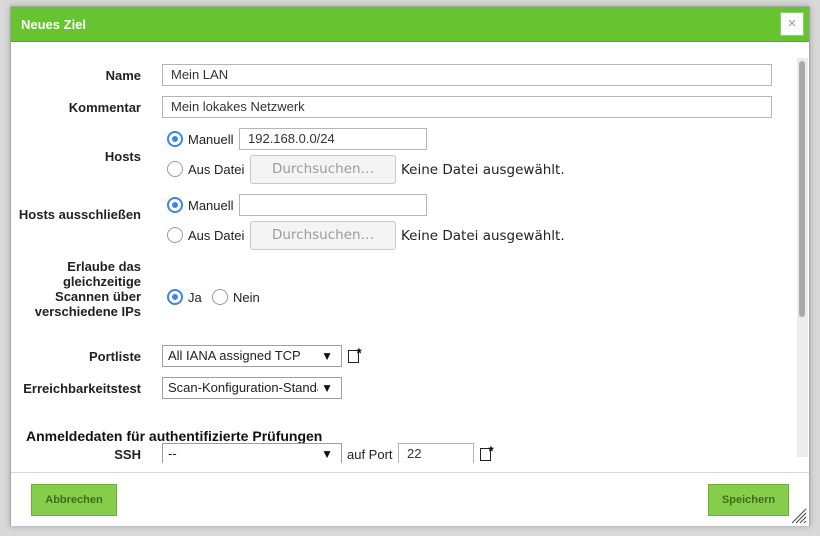 The width and height of the screenshot is (820, 536). What do you see at coordinates (467, 75) in the screenshot?
I see `name-input: Mein LAN` at bounding box center [467, 75].